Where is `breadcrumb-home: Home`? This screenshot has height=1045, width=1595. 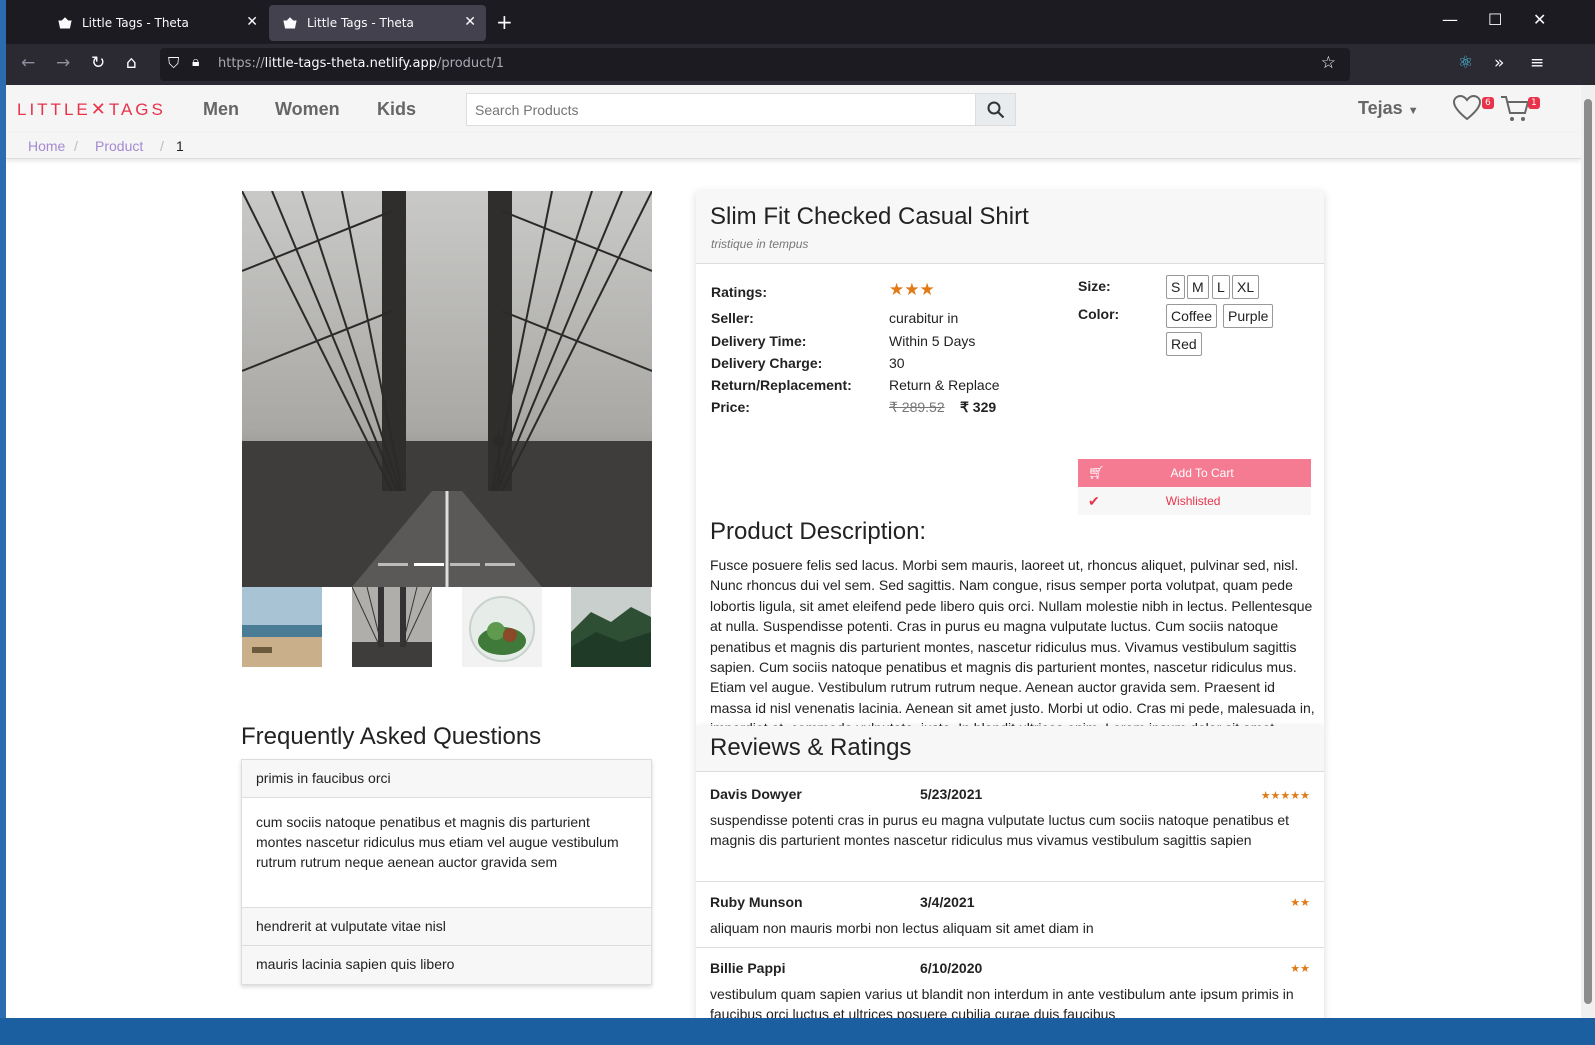
breadcrumb-home: Home is located at coordinates (46, 146).